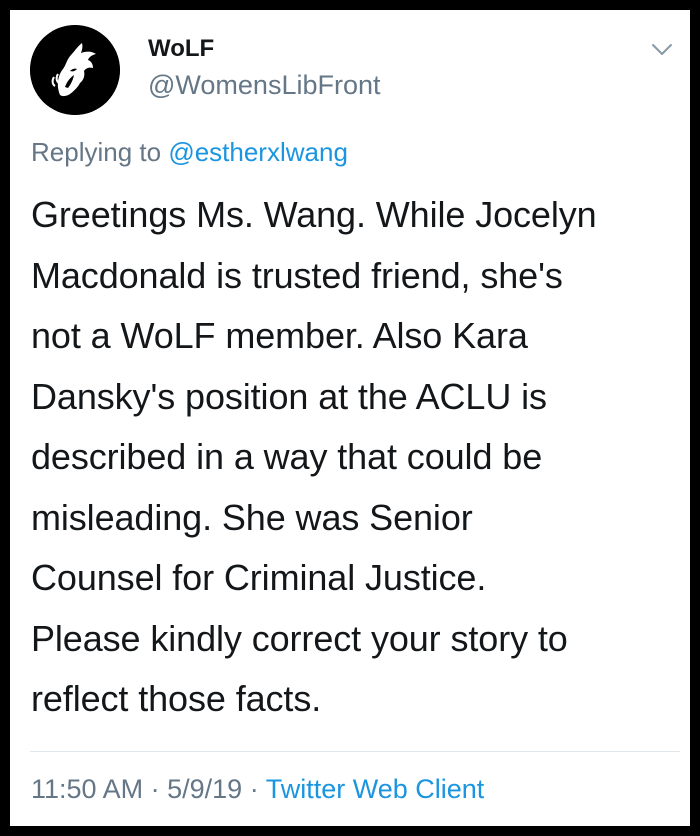 The image size is (700, 836). I want to click on tweet-date: 5/9/19, so click(204, 789).